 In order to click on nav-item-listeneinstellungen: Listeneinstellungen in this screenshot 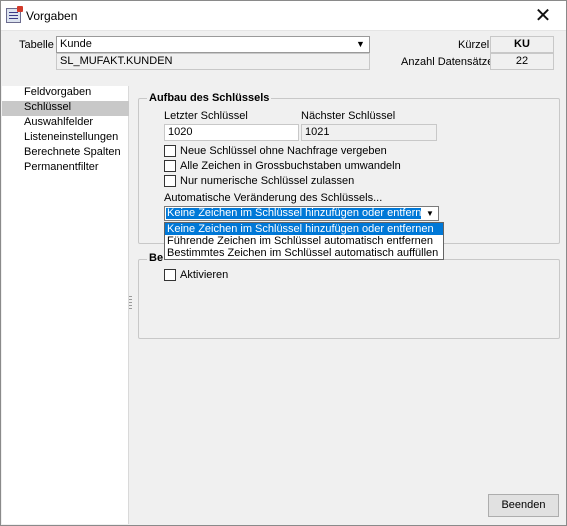, I will do `click(65, 138)`.